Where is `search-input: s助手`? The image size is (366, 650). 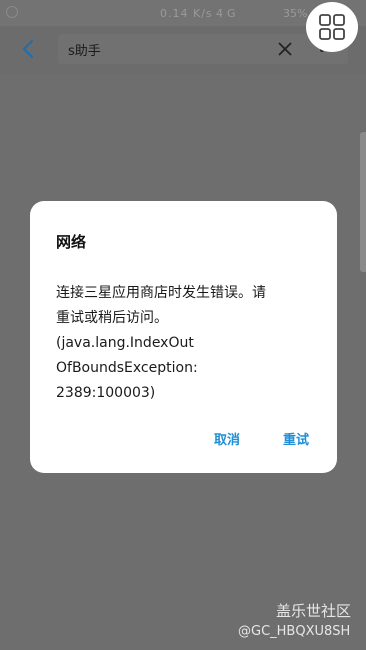 search-input: s助手 is located at coordinates (84, 49).